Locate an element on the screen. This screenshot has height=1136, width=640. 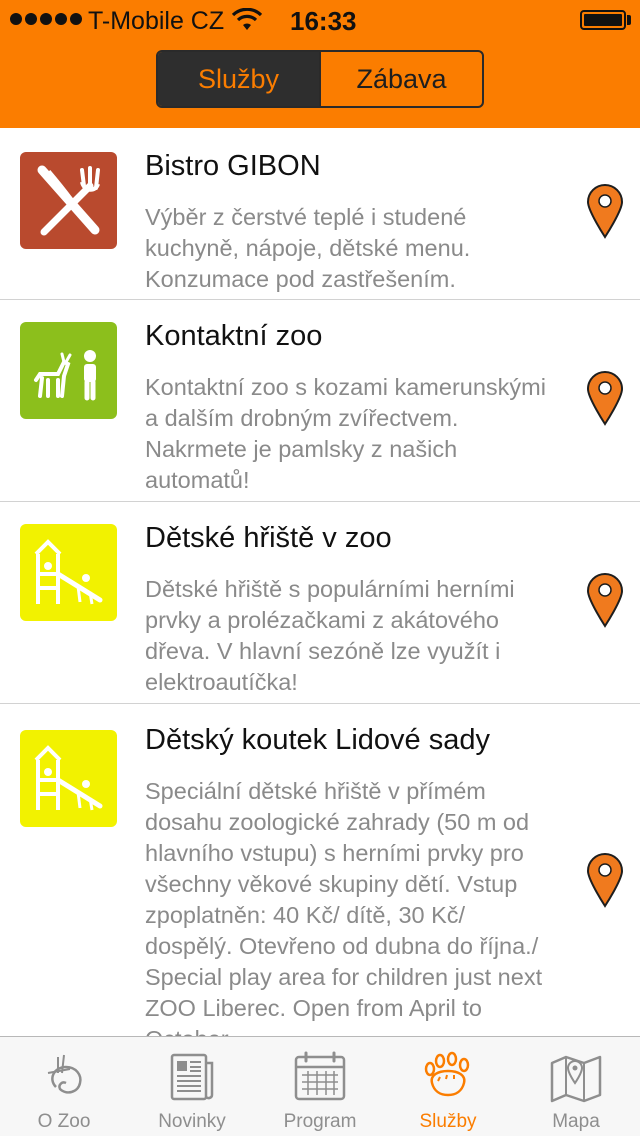
zoo-logo-icon is located at coordinates (64, 1074).